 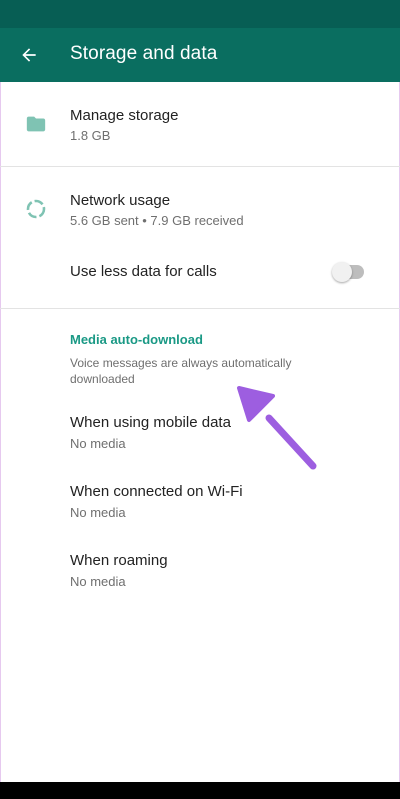 I want to click on app-bar: Storage and data, so click(x=200, y=55).